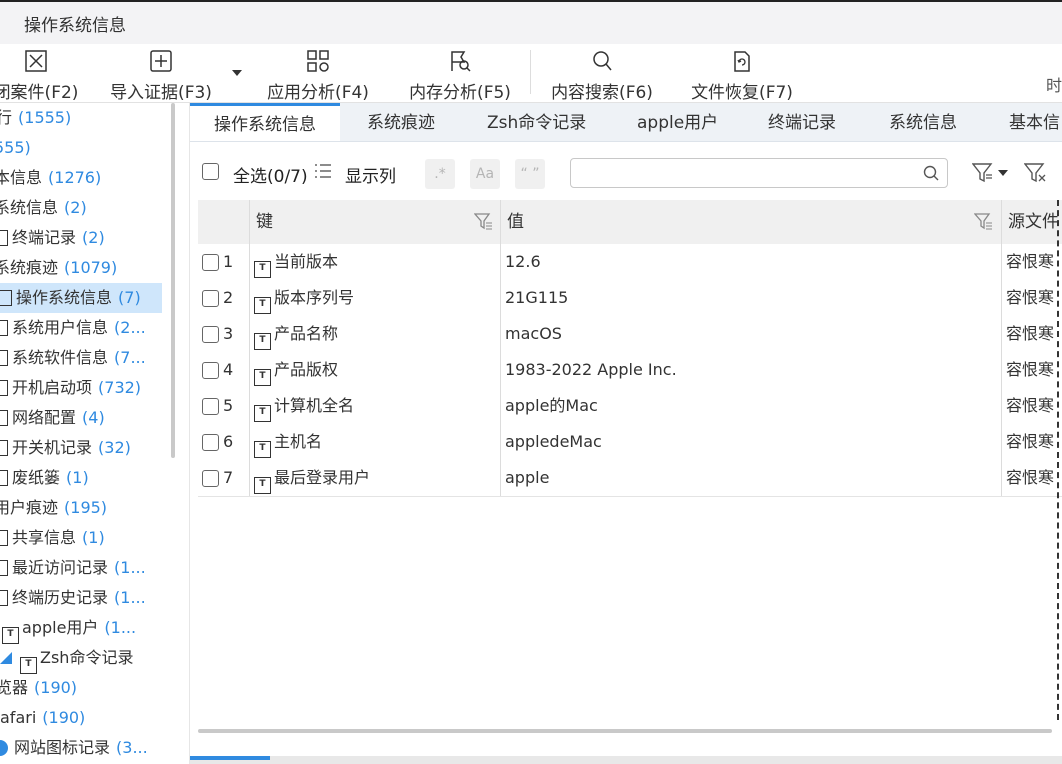 Image resolution: width=1062 pixels, height=764 pixels. What do you see at coordinates (50, 178) in the screenshot?
I see `tree-item: 本信息(1276)` at bounding box center [50, 178].